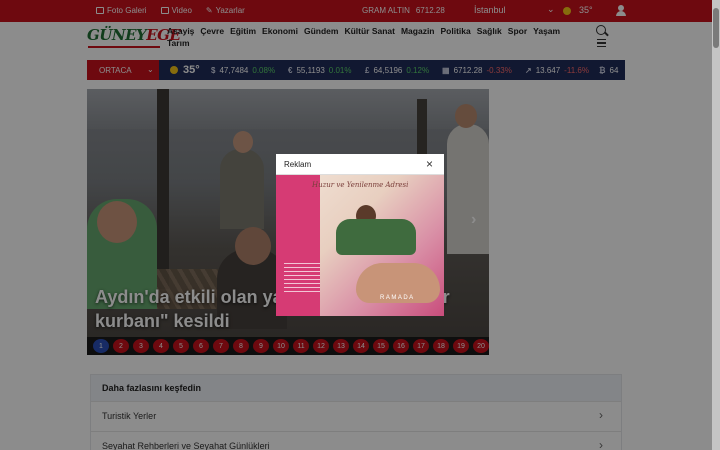 The width and height of the screenshot is (720, 450). What do you see at coordinates (360, 185) in the screenshot?
I see `ad-title: Huzur ve Yenilenme Adresi` at bounding box center [360, 185].